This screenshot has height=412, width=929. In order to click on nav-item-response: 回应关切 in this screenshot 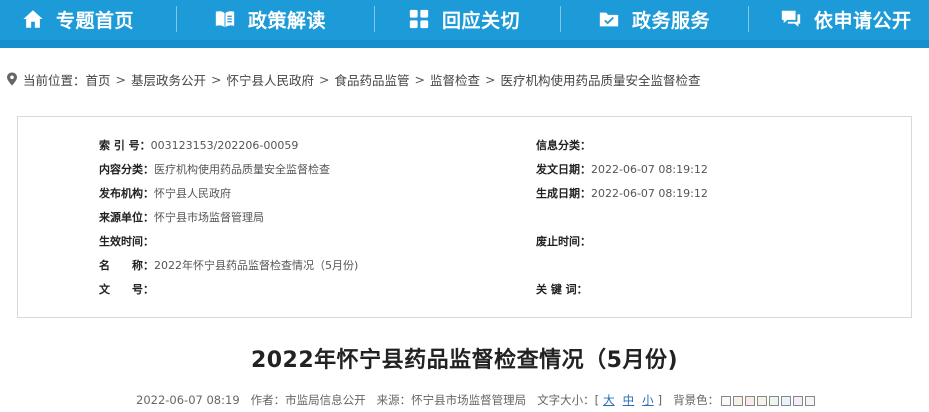, I will do `click(464, 19)`.